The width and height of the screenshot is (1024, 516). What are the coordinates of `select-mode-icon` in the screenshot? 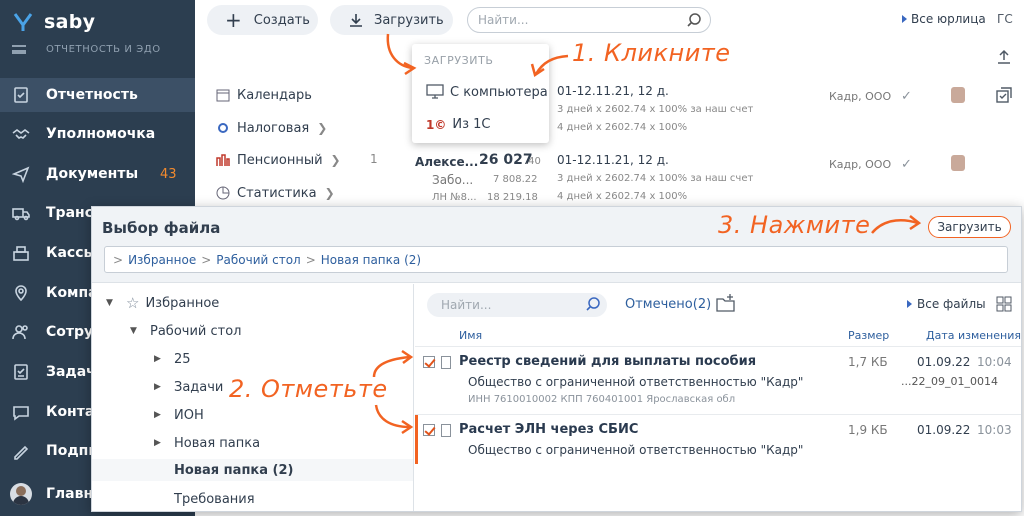 It's located at (1004, 97).